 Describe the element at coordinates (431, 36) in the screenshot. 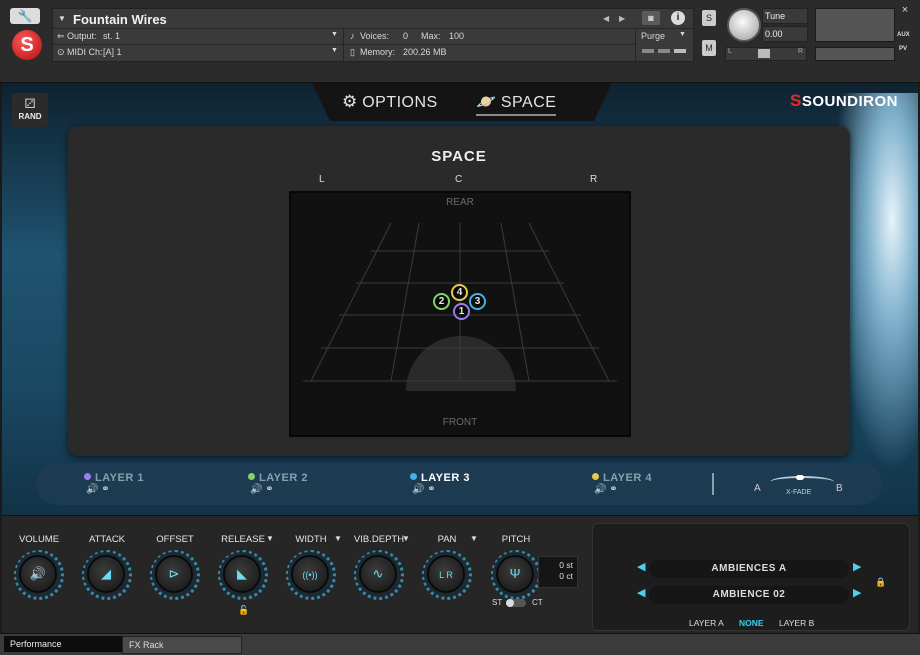

I see `max-label: Max:` at that location.